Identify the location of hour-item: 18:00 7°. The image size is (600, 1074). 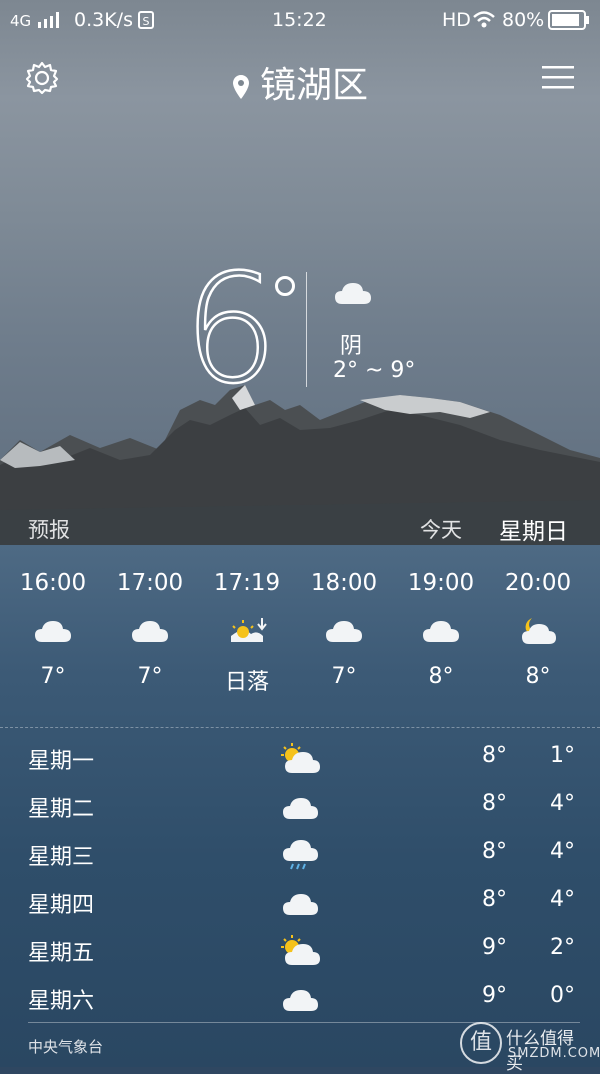
(344, 629).